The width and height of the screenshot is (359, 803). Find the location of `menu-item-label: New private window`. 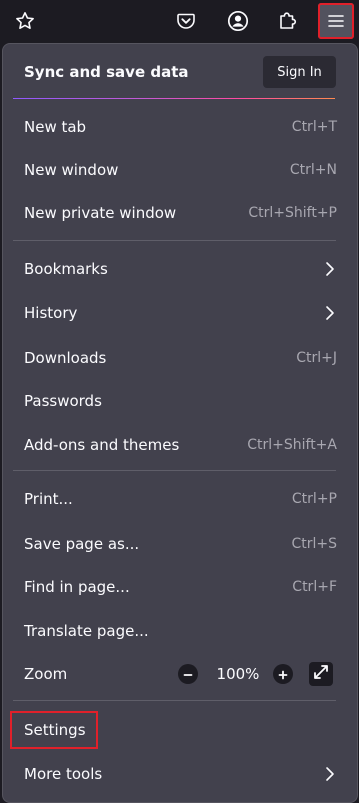

menu-item-label: New private window is located at coordinates (100, 213).